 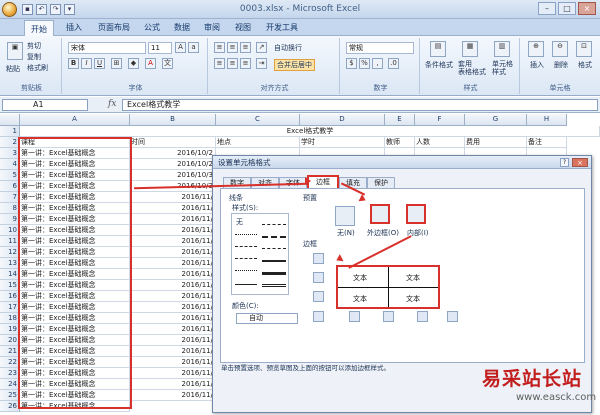 I want to click on shrink-font-icon: a, so click(x=193, y=47).